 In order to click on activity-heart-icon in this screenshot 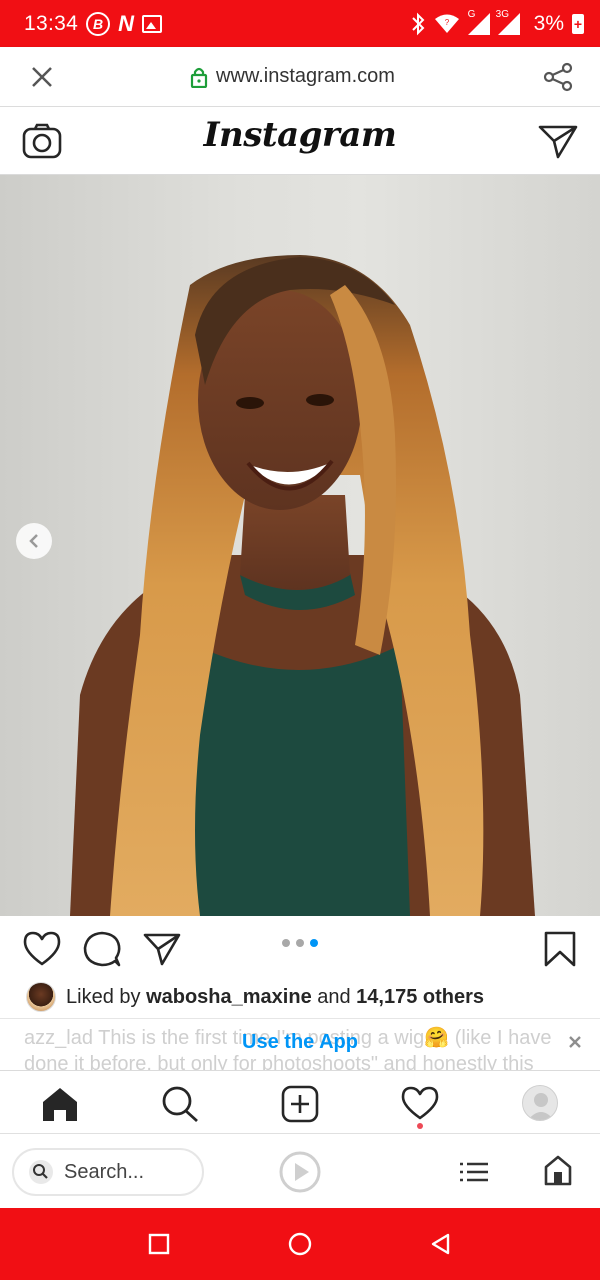, I will do `click(420, 1104)`.